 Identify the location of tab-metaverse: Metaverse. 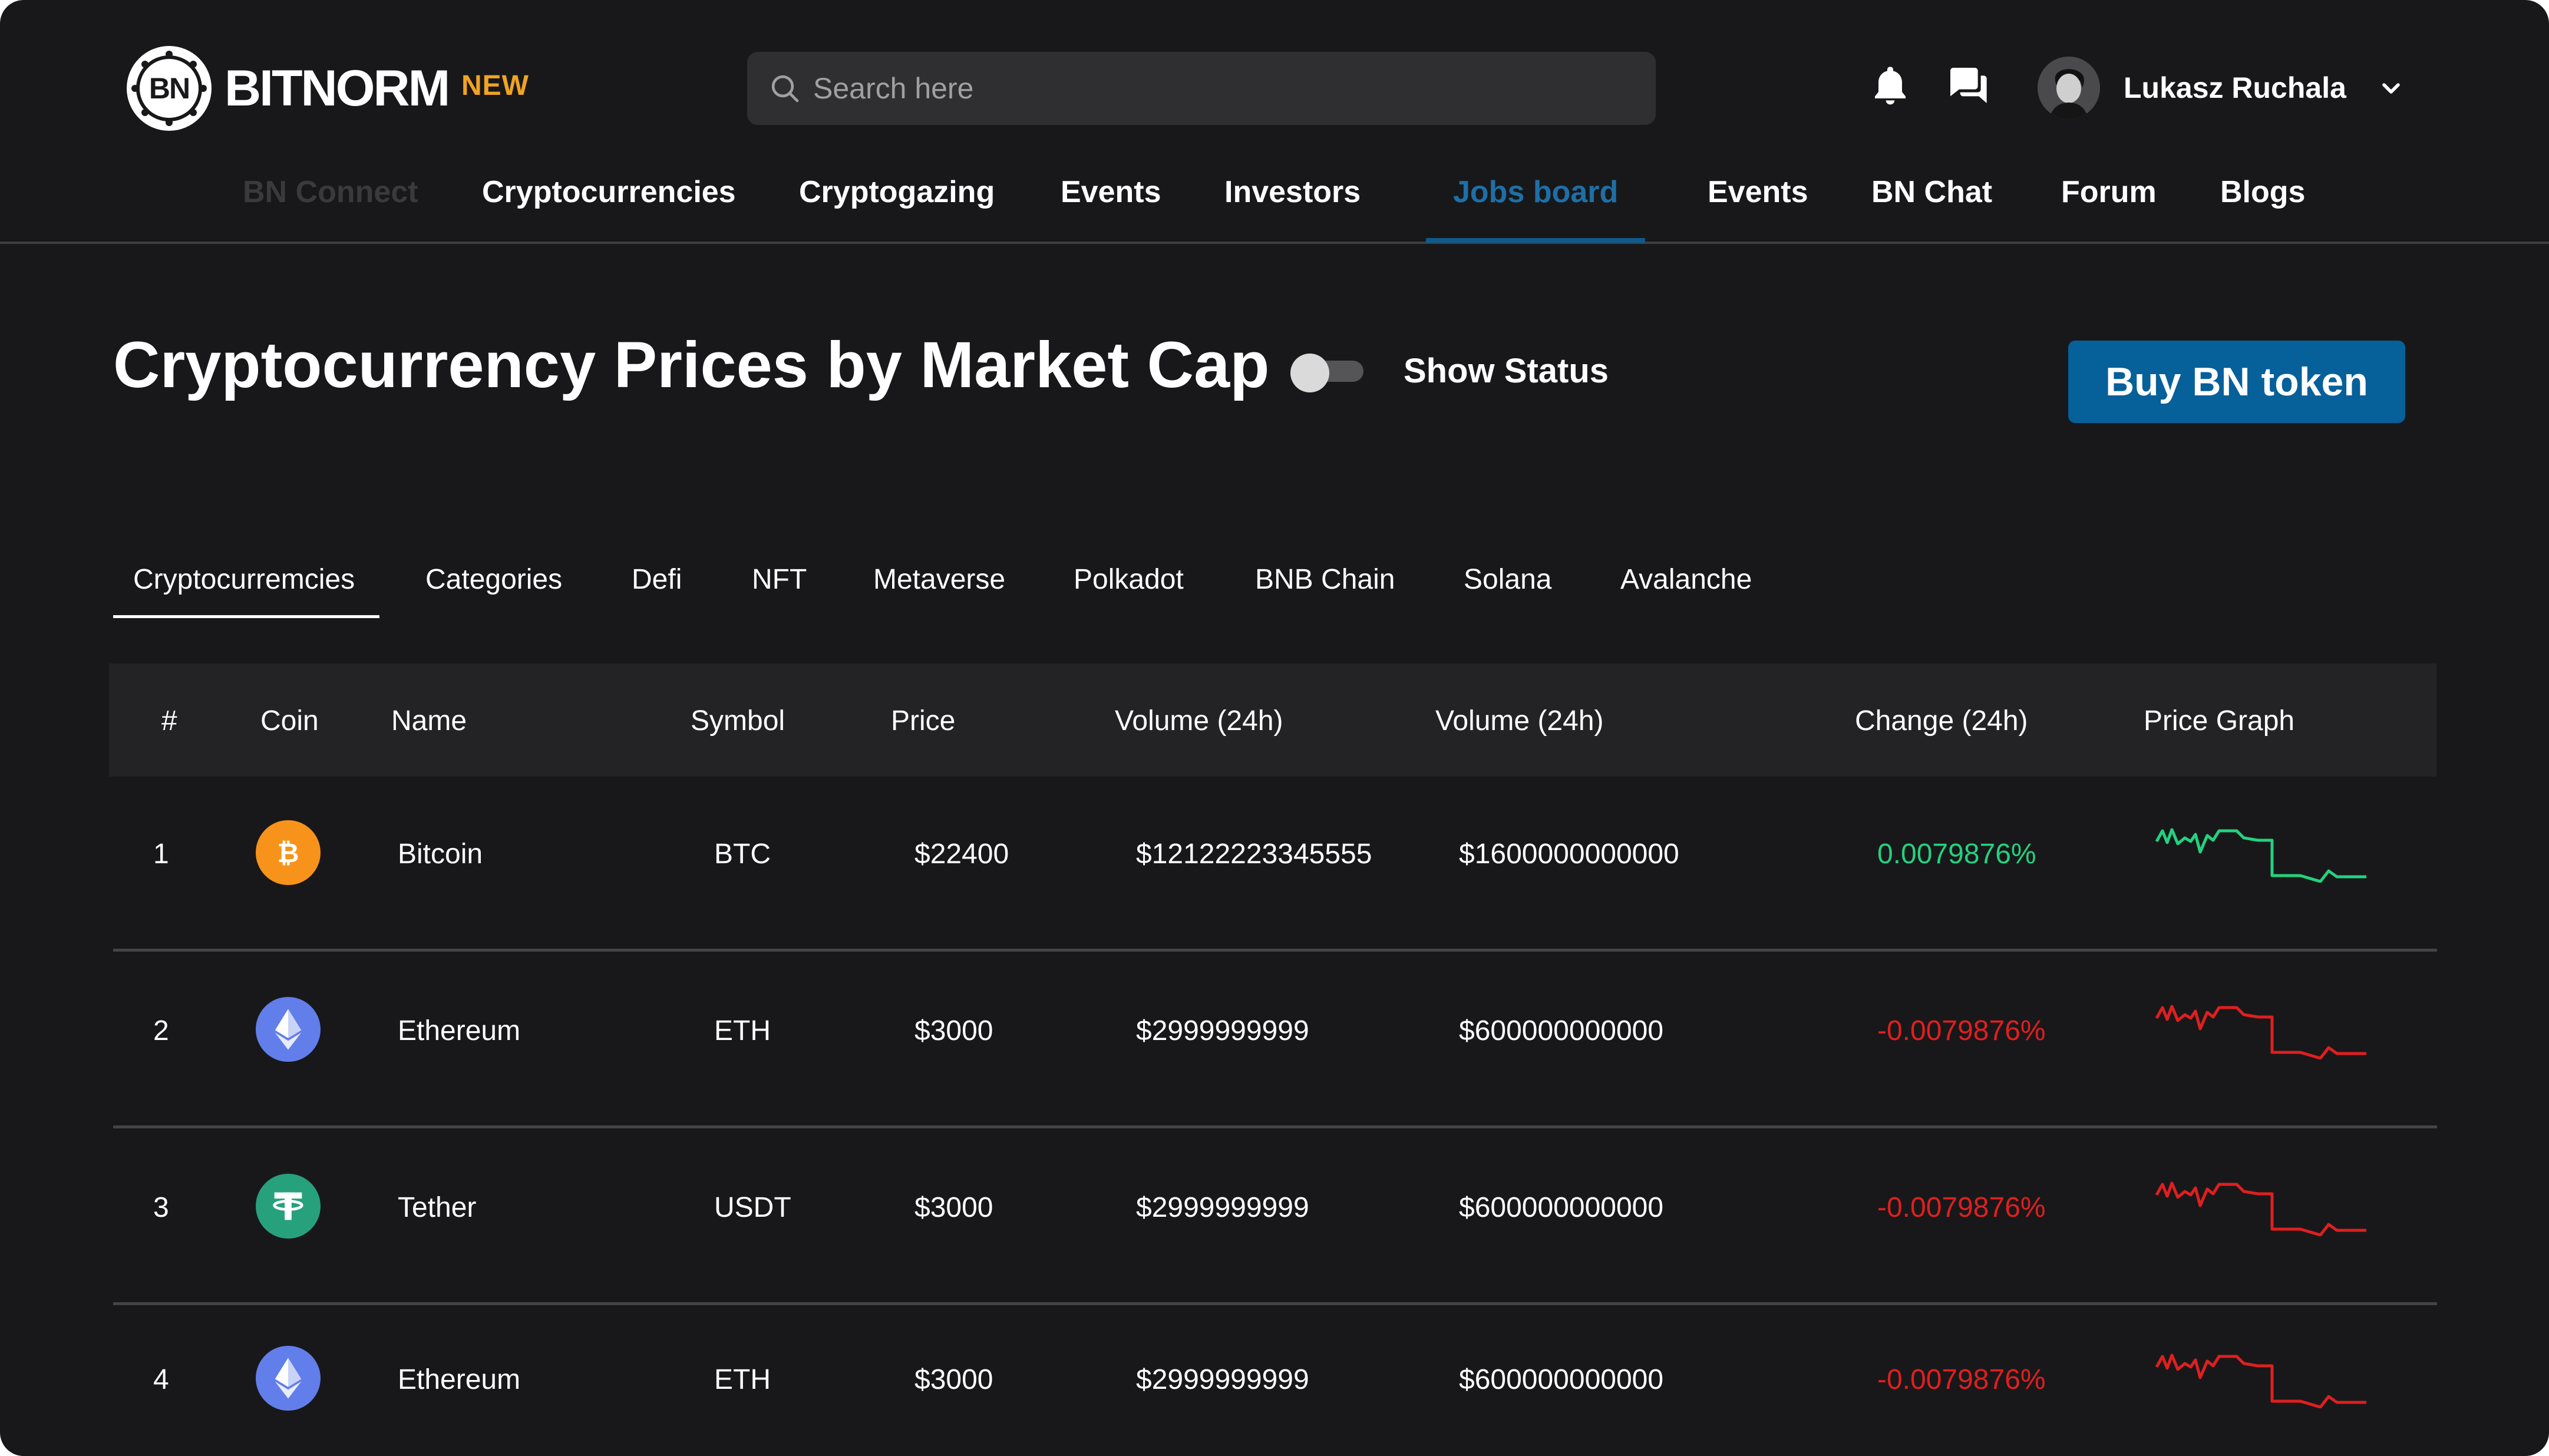
(939, 579).